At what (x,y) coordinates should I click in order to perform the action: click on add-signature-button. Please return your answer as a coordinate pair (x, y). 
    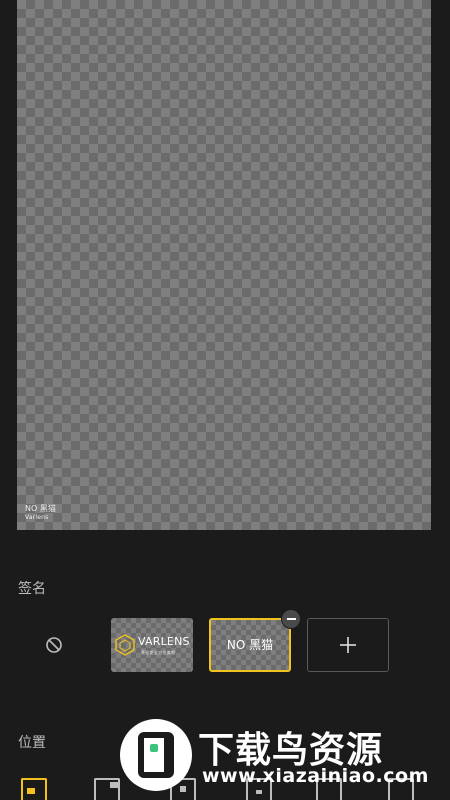
    Looking at the image, I should click on (348, 645).